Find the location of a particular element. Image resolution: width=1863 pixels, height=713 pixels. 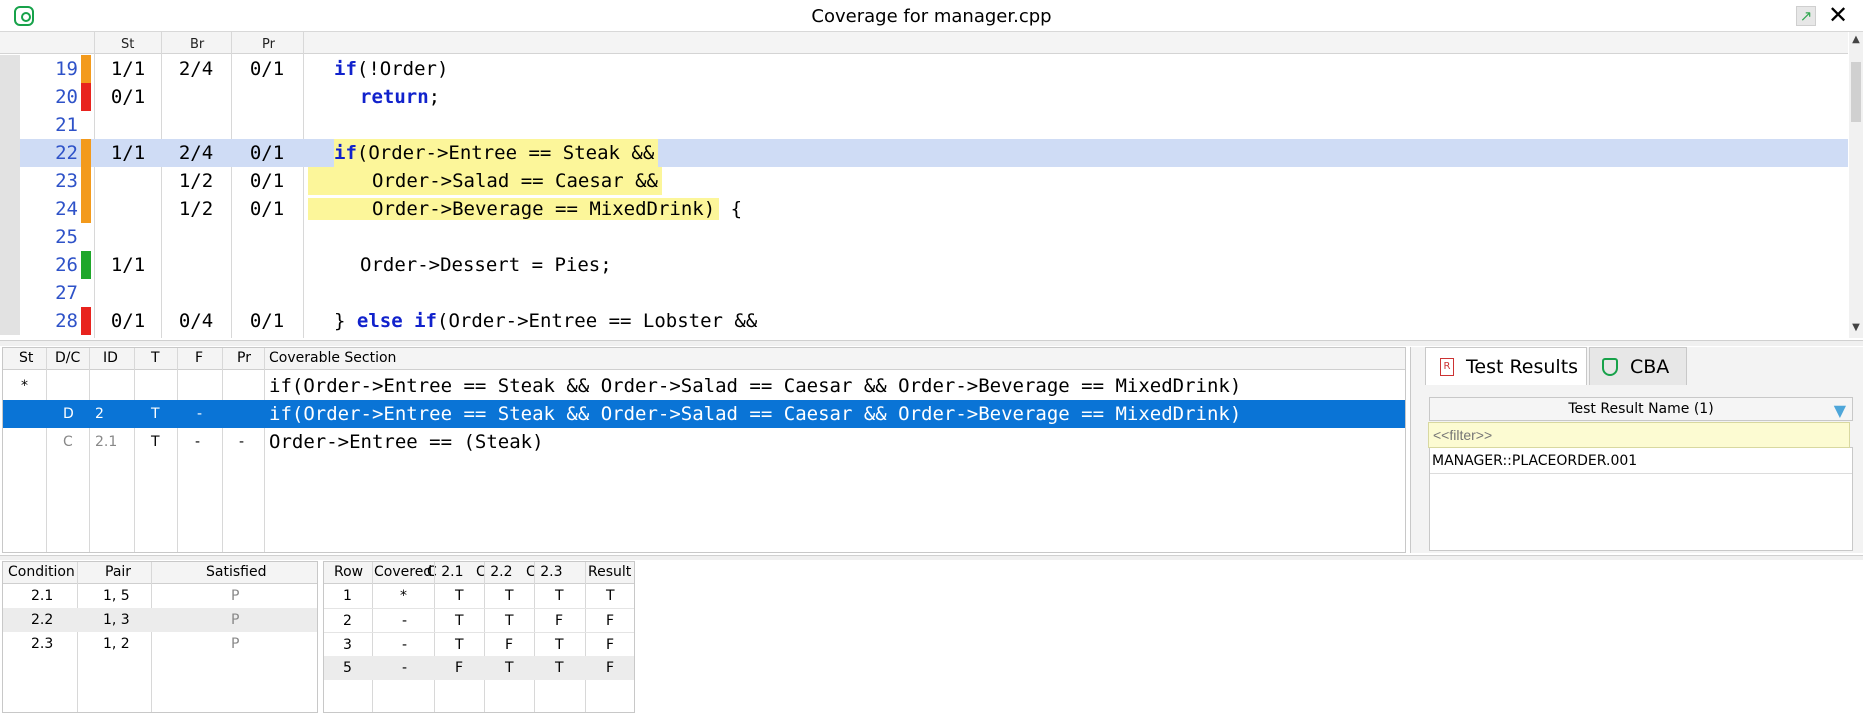

truth-c23: F is located at coordinates (559, 621).